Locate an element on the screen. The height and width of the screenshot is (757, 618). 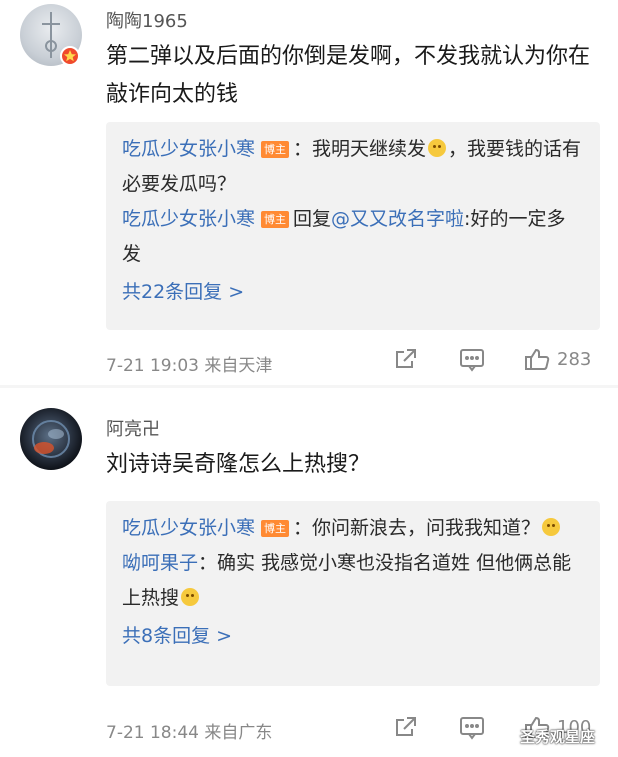
like-button: 283 is located at coordinates (557, 359).